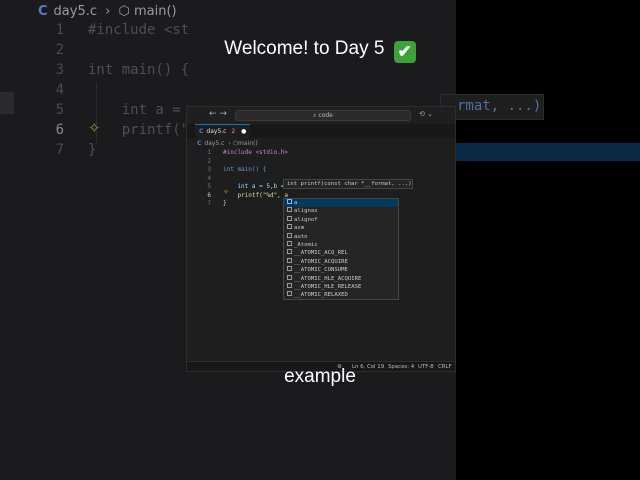 The image size is (640, 480). What do you see at coordinates (306, 219) in the screenshot?
I see `suggestion-label: alignof` at bounding box center [306, 219].